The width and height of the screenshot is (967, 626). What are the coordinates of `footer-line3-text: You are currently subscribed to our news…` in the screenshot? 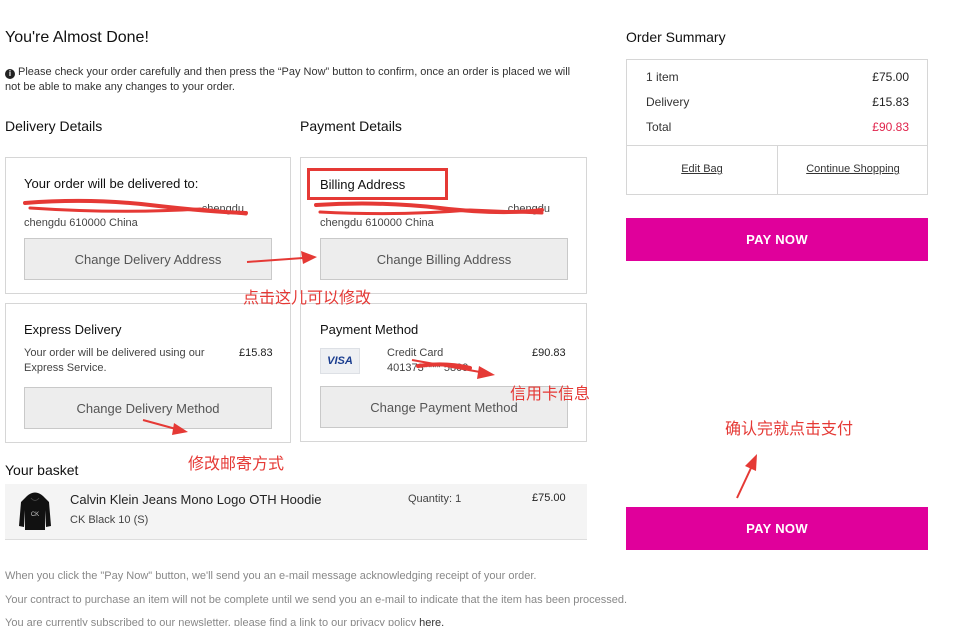 It's located at (211, 621).